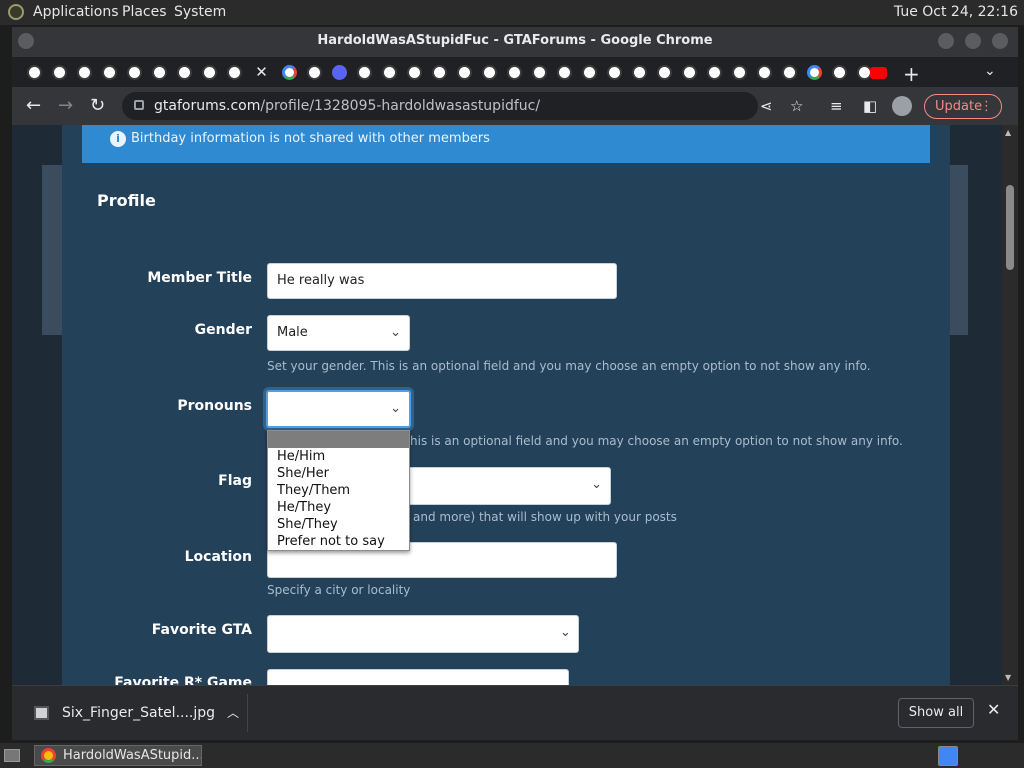 The width and height of the screenshot is (1024, 768). What do you see at coordinates (836, 106) in the screenshot?
I see `media-control-icon: ≡` at bounding box center [836, 106].